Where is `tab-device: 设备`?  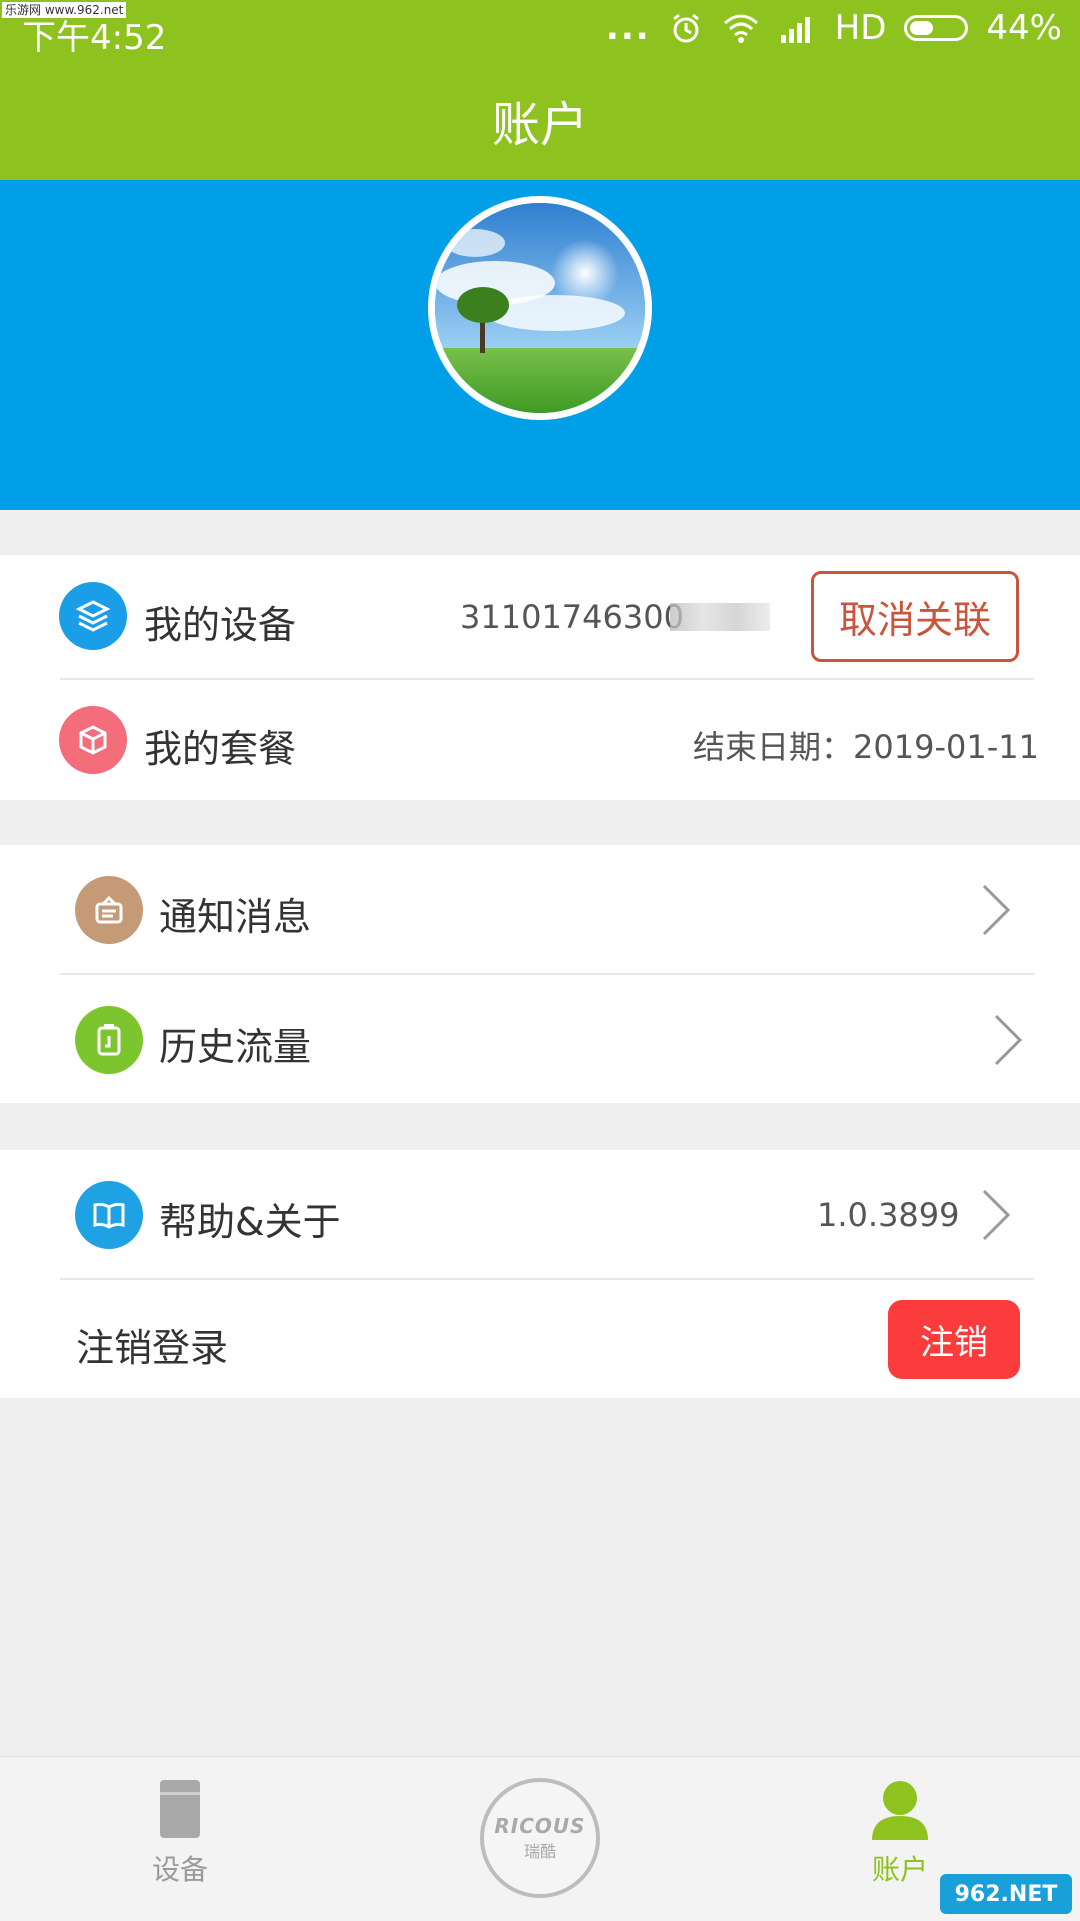 tab-device: 设备 is located at coordinates (180, 1833).